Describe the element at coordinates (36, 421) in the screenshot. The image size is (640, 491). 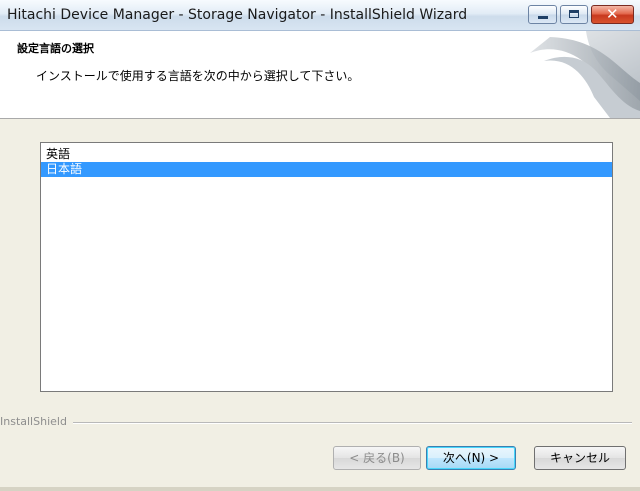
I see `installshield-label: InstallShield` at that location.